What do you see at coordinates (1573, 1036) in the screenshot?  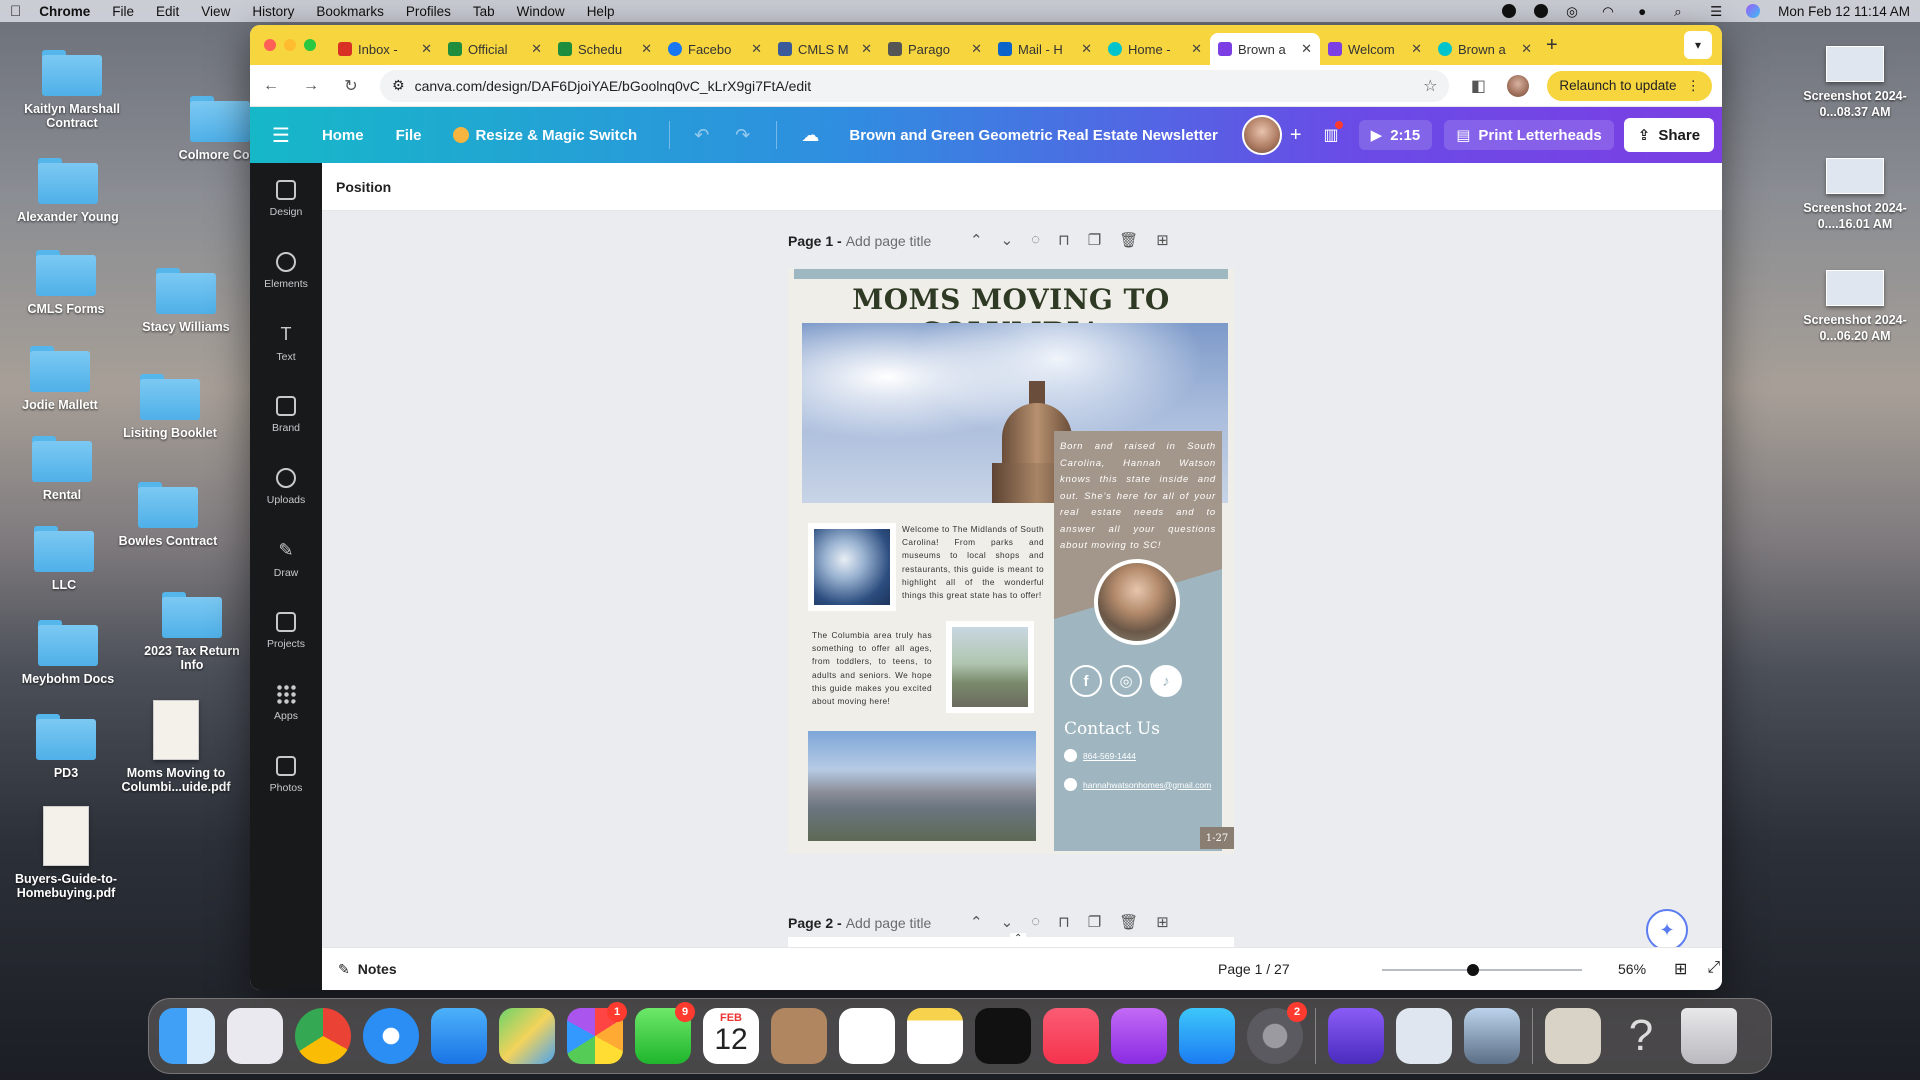 I see `recent-document-thumbnail` at bounding box center [1573, 1036].